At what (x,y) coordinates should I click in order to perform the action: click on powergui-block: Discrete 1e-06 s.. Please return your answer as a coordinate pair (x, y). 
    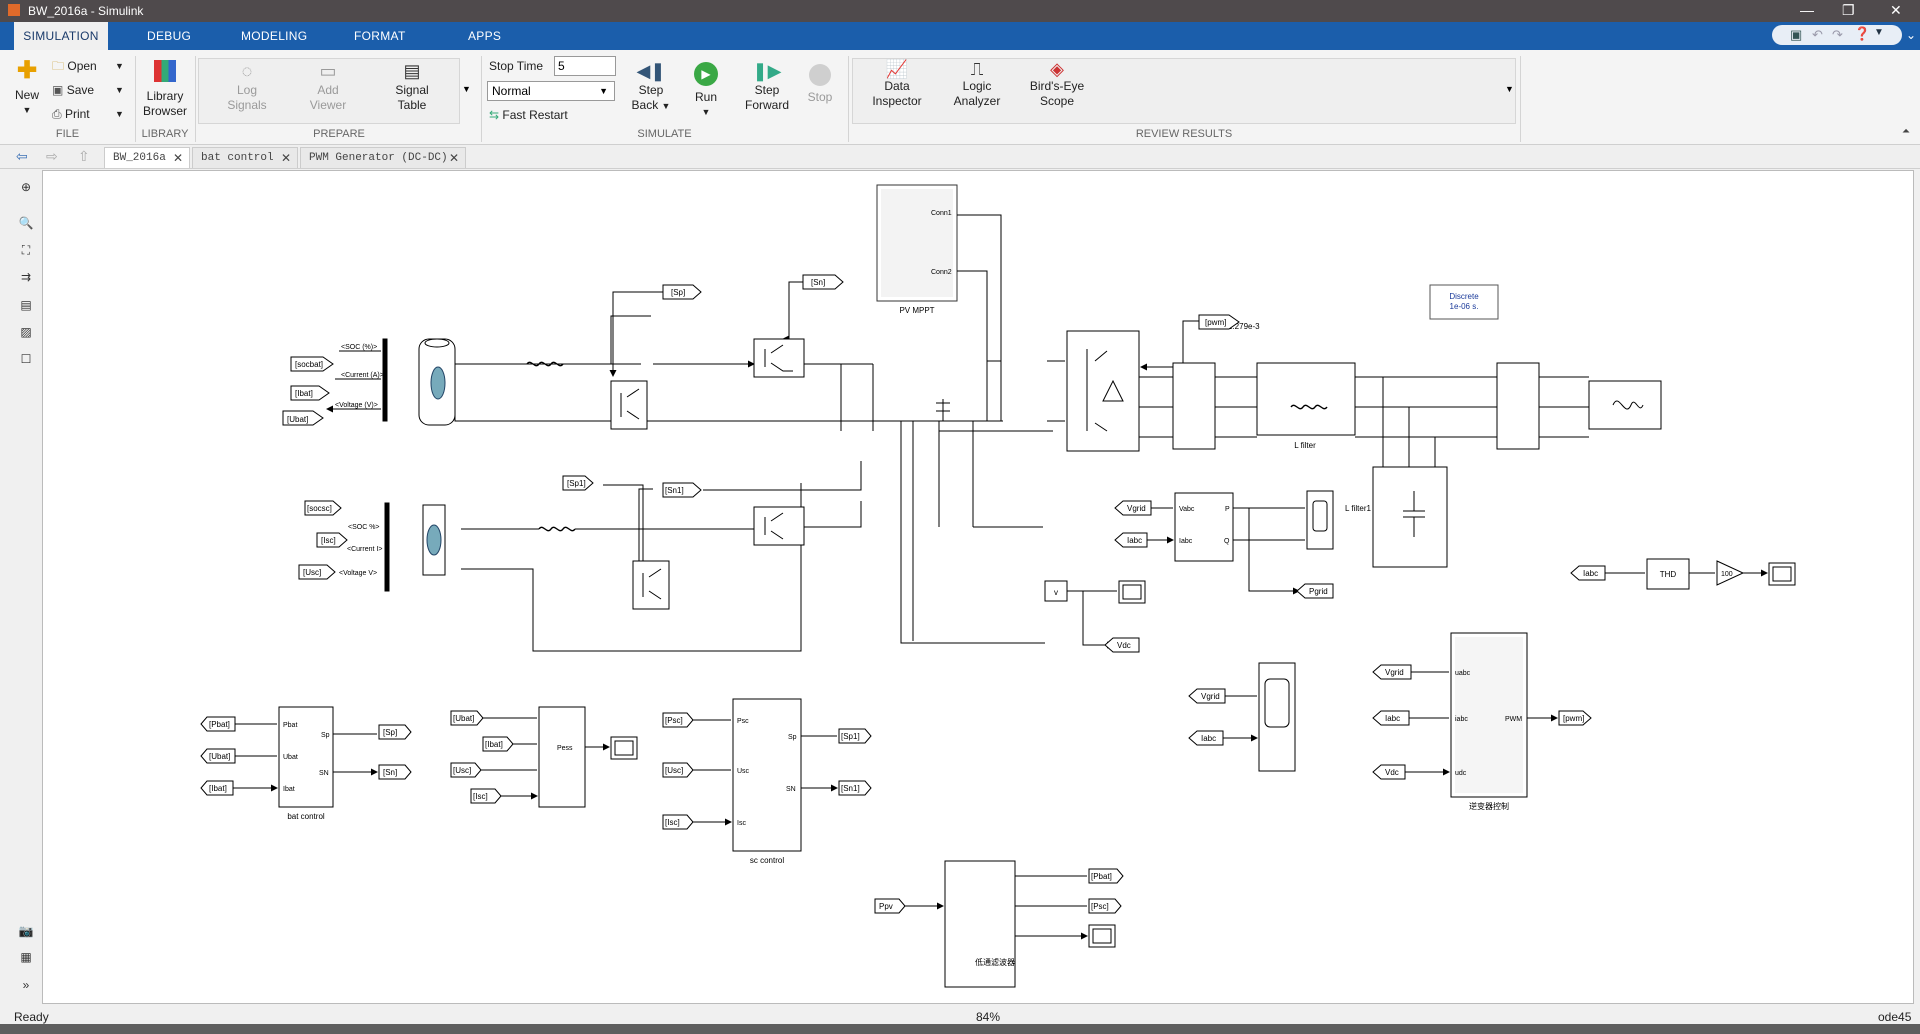
    Looking at the image, I should click on (1464, 302).